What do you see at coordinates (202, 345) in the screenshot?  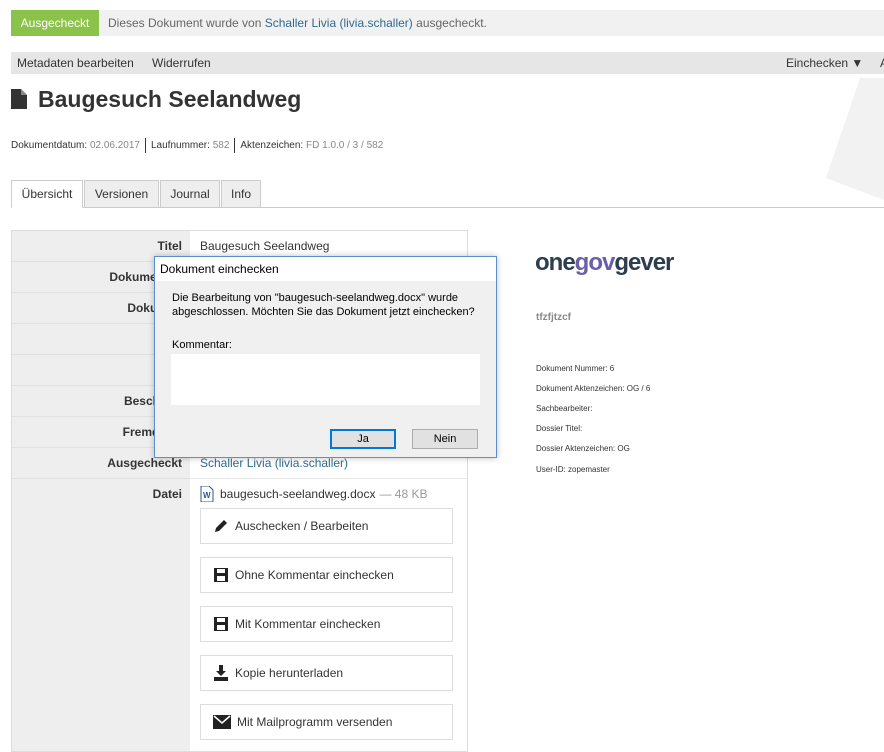 I see `comment-label: Kommentar:` at bounding box center [202, 345].